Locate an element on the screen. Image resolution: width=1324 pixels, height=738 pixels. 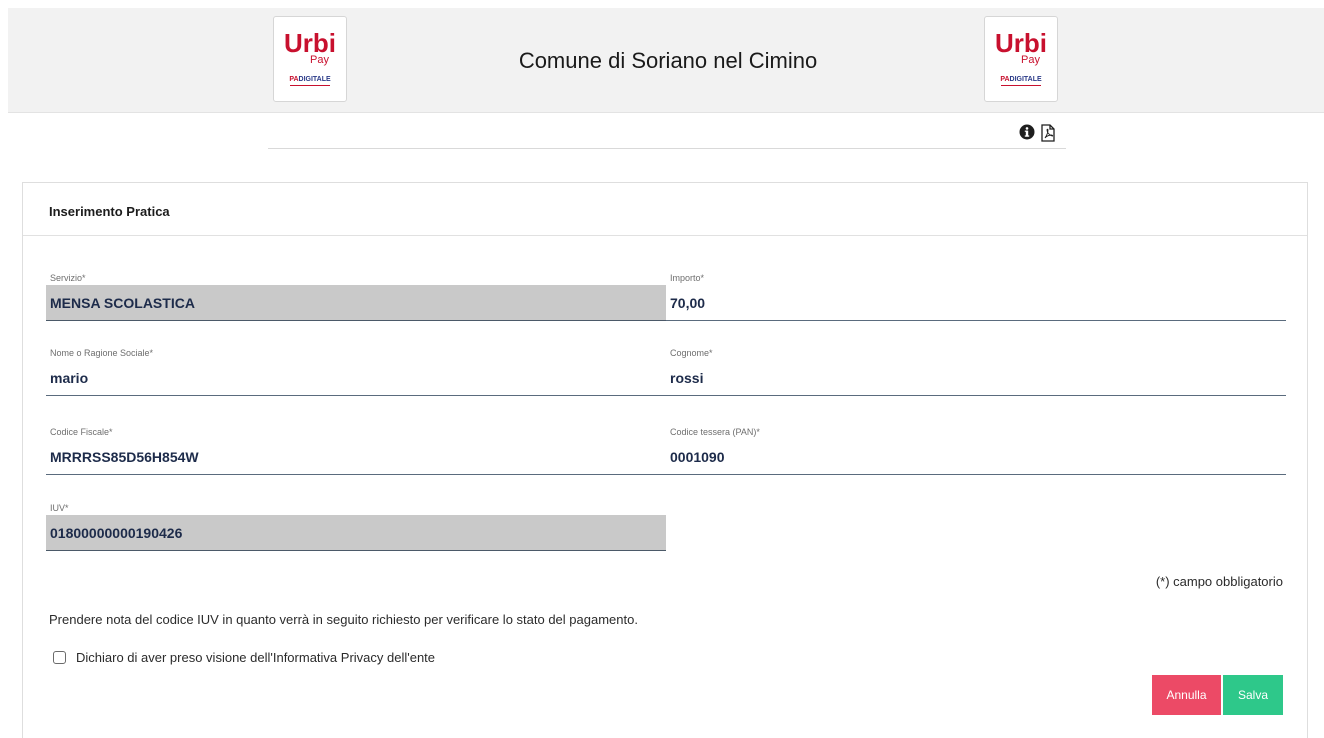
page-title: Comune di Soriano nel Cimino is located at coordinates (668, 60).